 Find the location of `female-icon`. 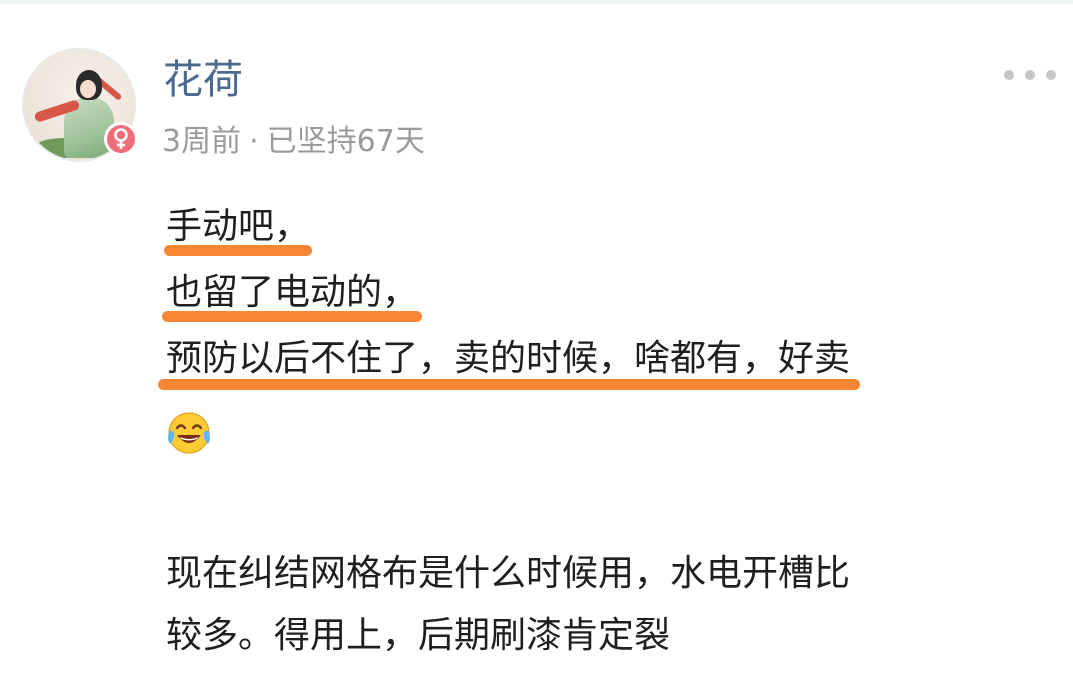

female-icon is located at coordinates (121, 139).